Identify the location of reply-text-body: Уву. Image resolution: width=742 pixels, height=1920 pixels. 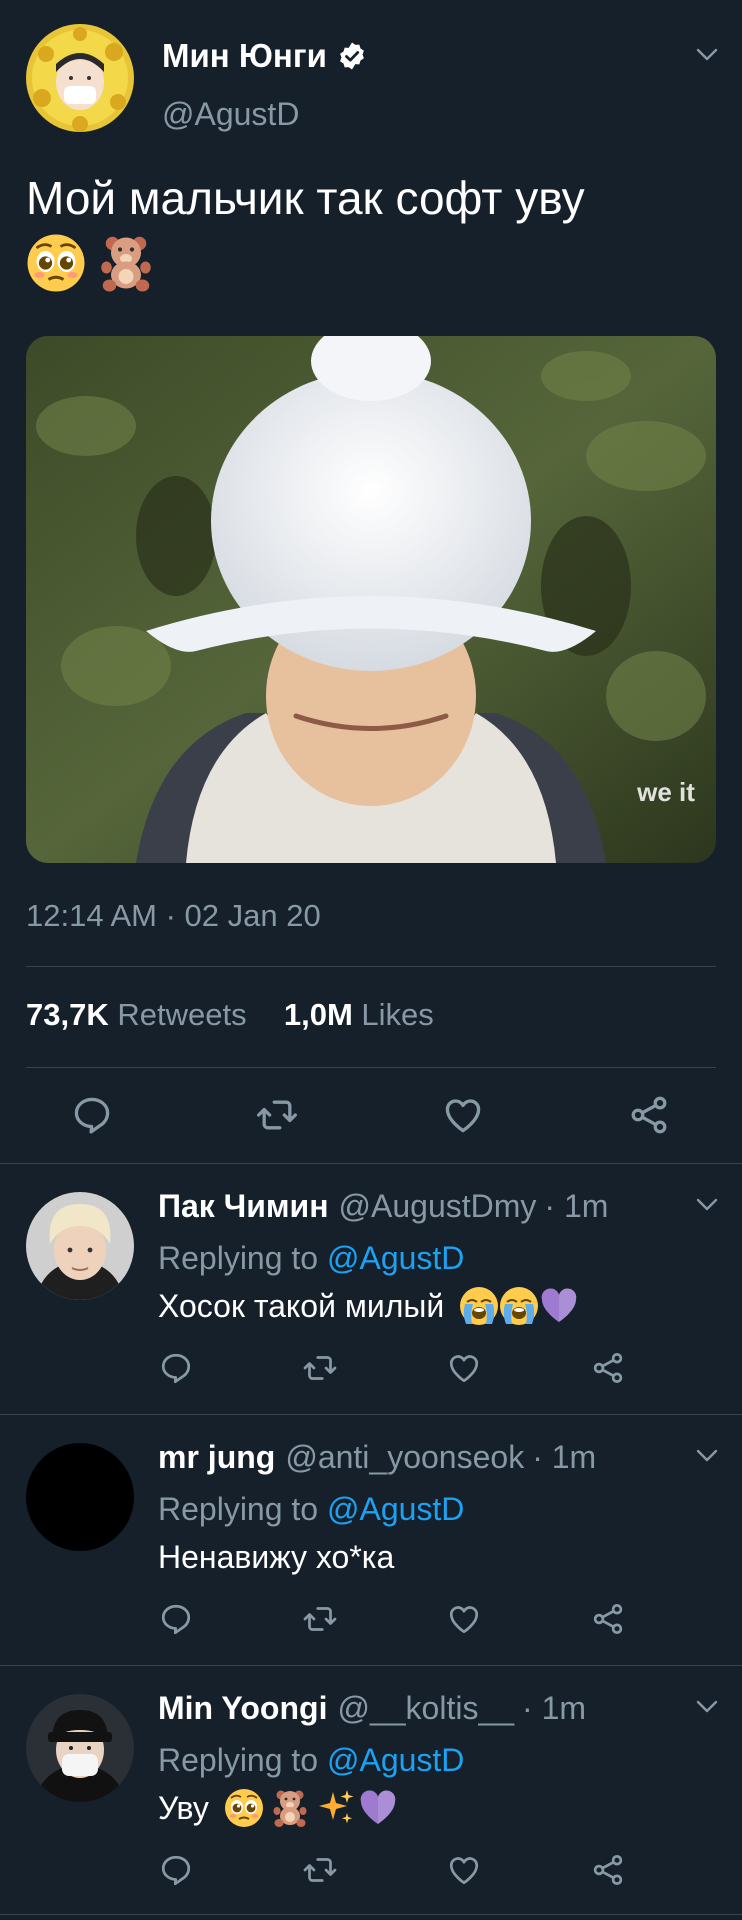
(183, 1808).